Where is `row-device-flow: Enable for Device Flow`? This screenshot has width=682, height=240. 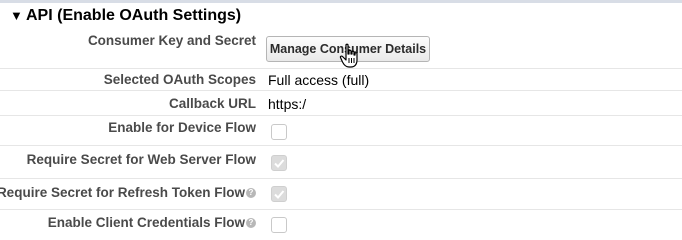 row-device-flow: Enable for Device Flow is located at coordinates (341, 131).